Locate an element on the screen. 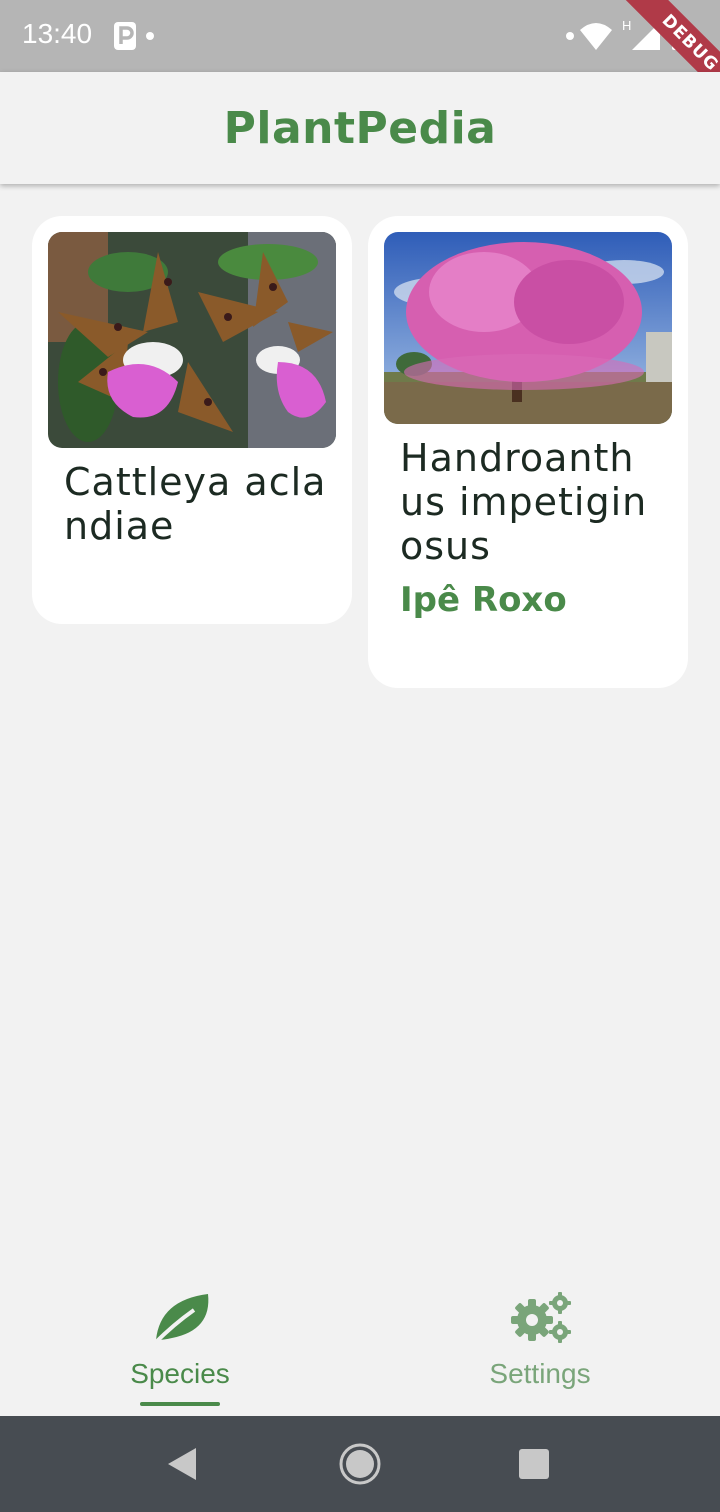 The image size is (720, 1512). back-icon is located at coordinates (182, 1464).